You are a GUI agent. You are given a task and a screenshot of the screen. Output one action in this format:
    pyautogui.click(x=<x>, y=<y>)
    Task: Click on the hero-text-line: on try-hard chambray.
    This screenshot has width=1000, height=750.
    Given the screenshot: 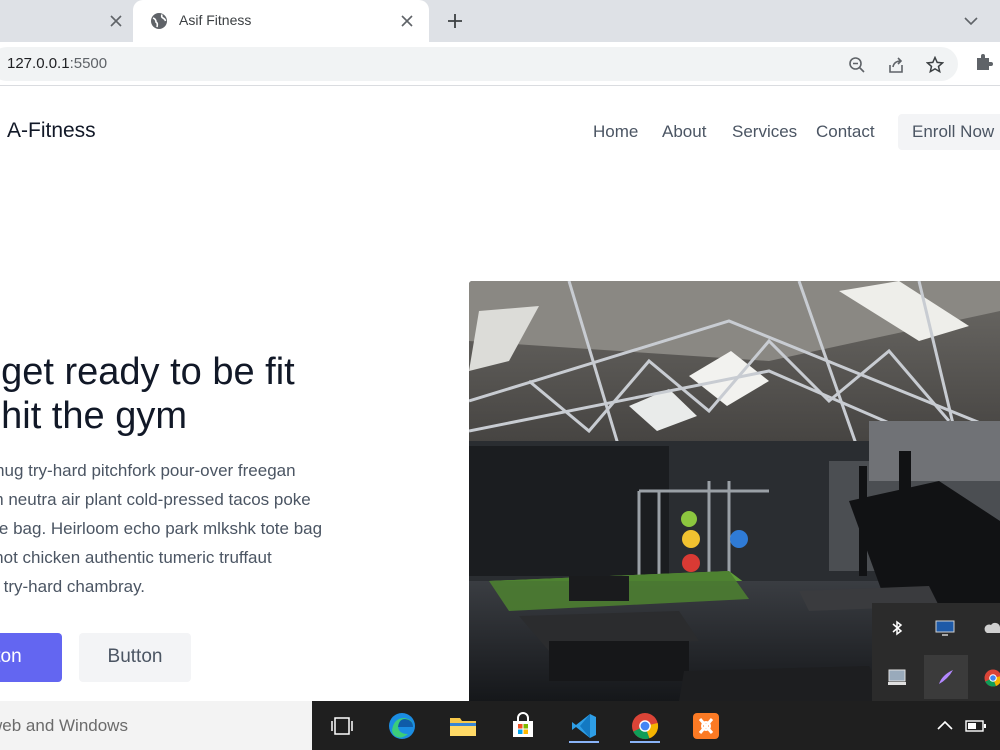 What is the action you would take?
    pyautogui.click(x=73, y=586)
    